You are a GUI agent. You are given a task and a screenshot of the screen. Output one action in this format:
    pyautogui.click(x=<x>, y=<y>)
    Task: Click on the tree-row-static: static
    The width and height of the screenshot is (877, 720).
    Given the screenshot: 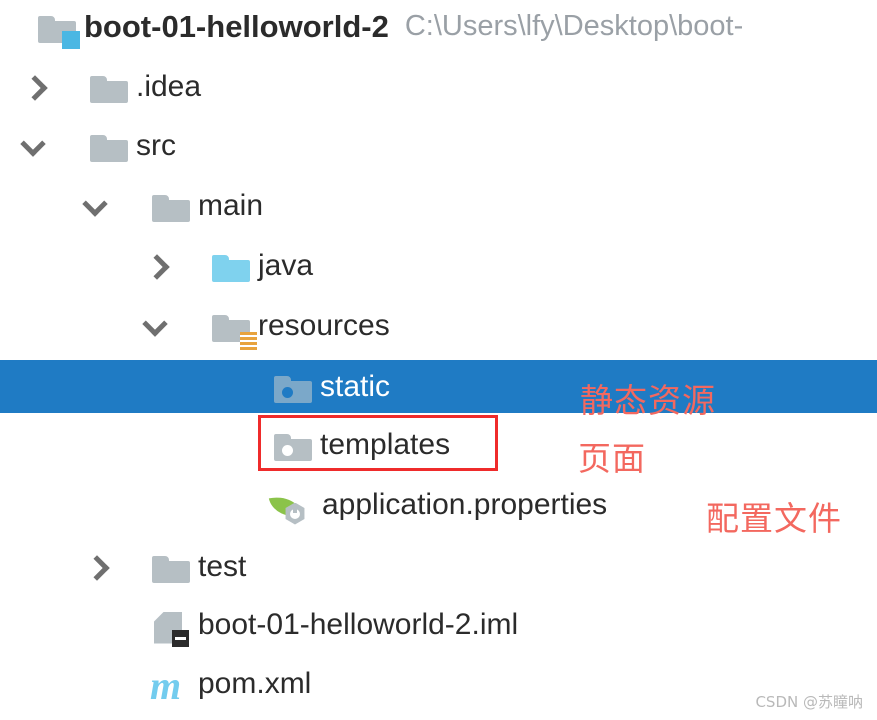 What is the action you would take?
    pyautogui.click(x=438, y=386)
    